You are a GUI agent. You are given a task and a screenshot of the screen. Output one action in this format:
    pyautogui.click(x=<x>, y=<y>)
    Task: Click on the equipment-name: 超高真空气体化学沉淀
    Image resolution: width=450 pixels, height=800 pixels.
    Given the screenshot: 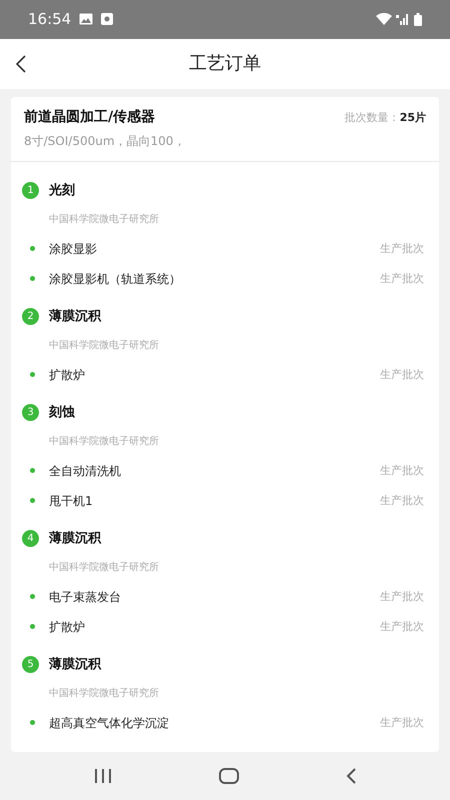 What is the action you would take?
    pyautogui.click(x=109, y=723)
    